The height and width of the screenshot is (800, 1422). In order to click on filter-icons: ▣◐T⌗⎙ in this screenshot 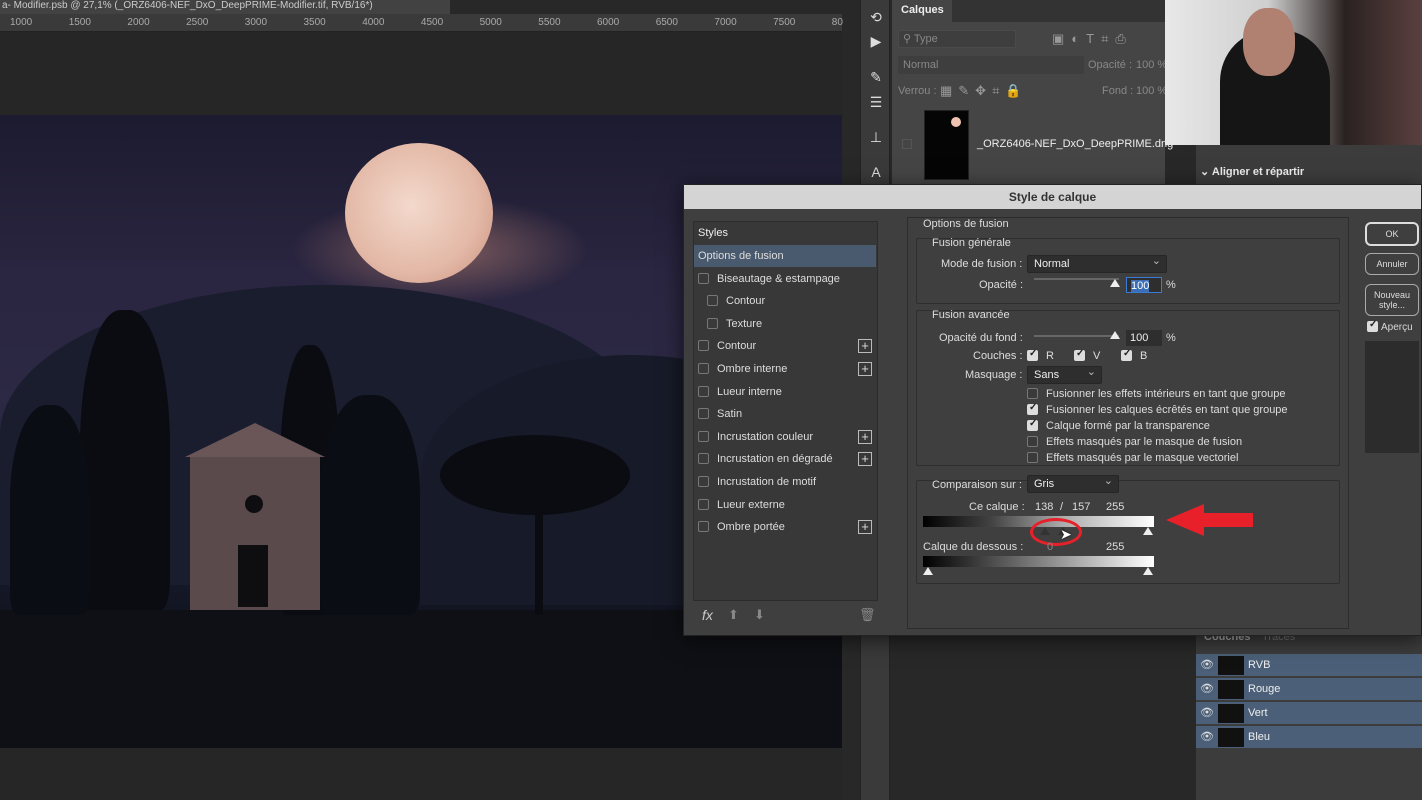, I will do `click(1092, 39)`.